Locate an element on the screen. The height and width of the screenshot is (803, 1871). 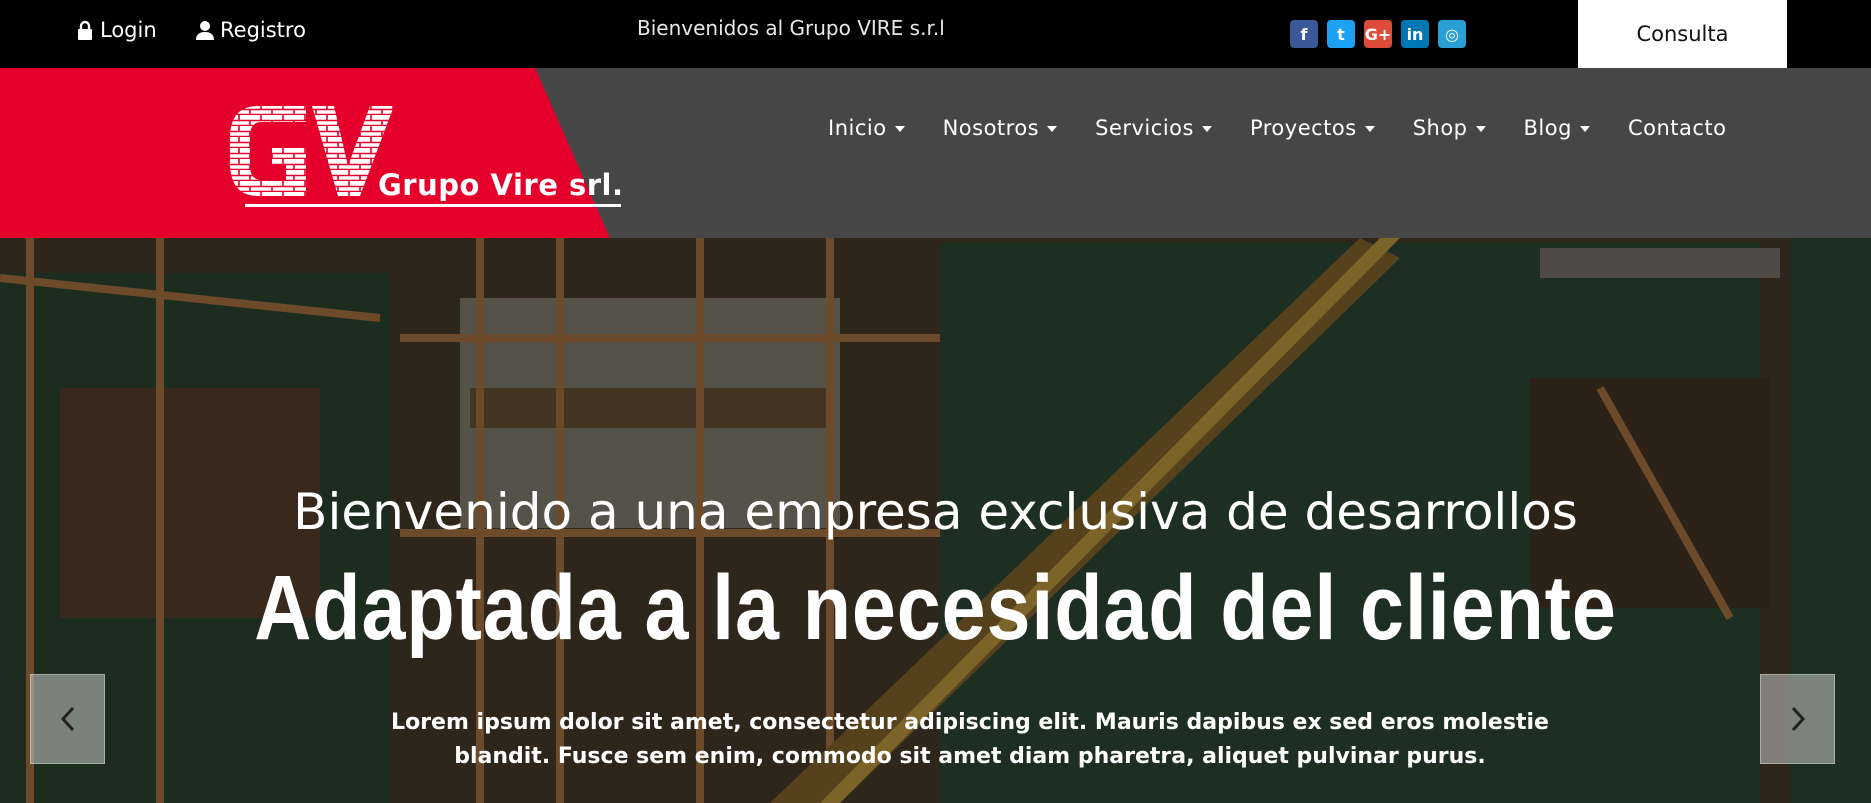
facebook-icon: f is located at coordinates (1304, 34).